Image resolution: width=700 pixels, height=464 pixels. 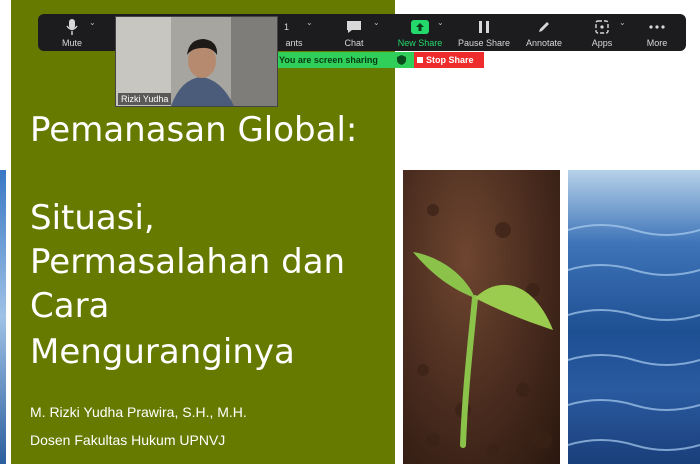 I want to click on more-label: More, so click(x=657, y=43).